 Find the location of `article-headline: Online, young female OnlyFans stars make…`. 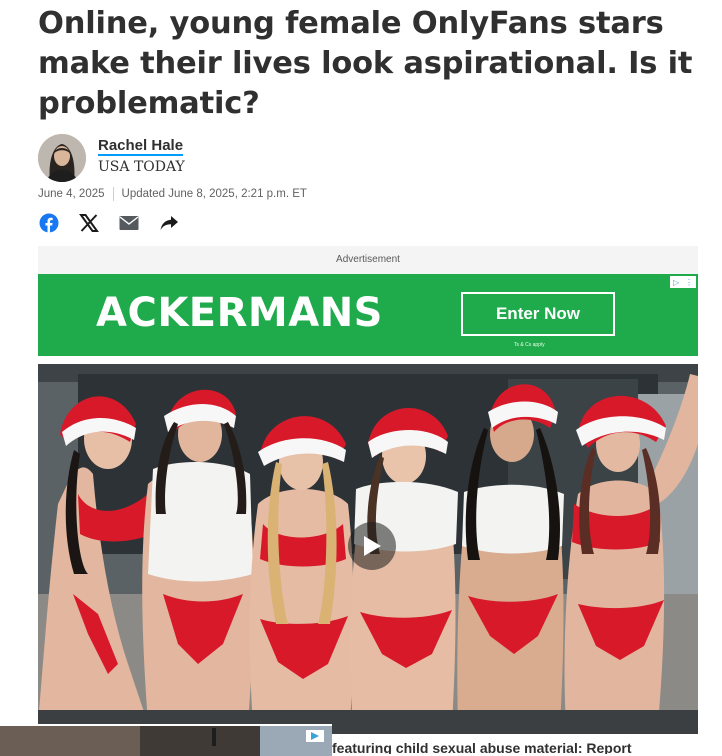

article-headline: Online, young female OnlyFans stars make… is located at coordinates (365, 63).